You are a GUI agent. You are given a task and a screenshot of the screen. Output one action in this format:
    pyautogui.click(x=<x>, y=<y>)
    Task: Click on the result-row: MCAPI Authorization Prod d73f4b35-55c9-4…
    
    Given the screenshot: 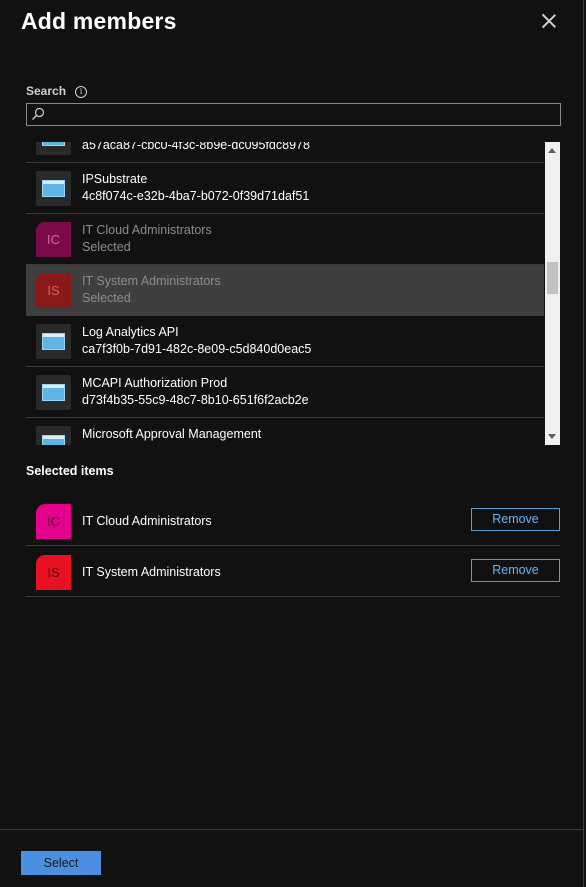 What is the action you would take?
    pyautogui.click(x=285, y=392)
    